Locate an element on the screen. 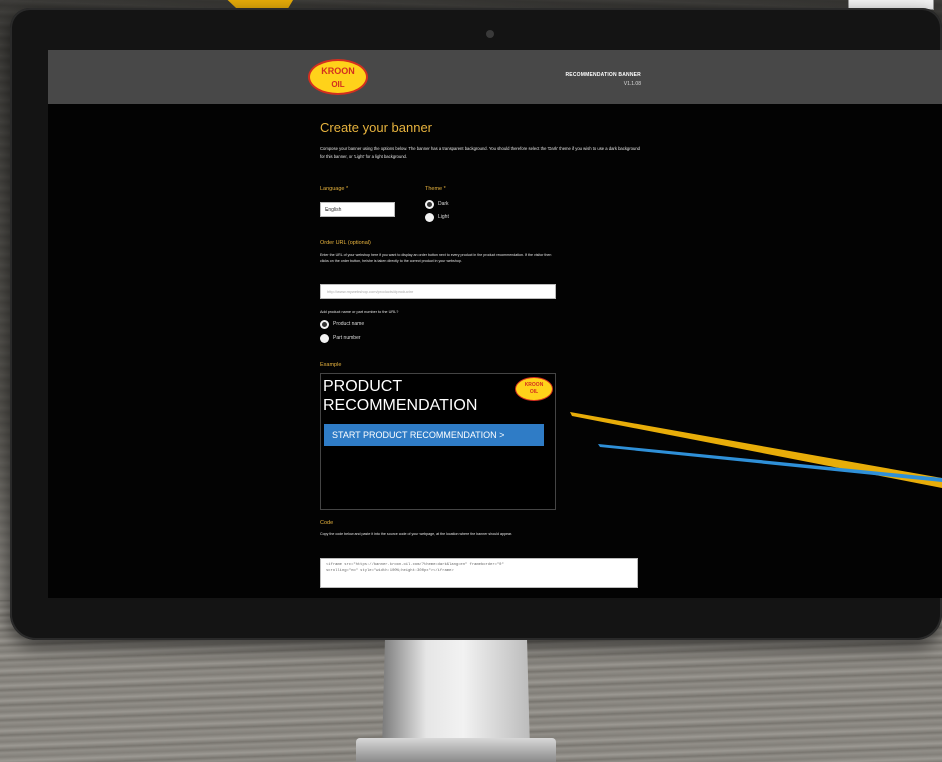 The image size is (942, 762). monitor-stand-base is located at coordinates (456, 750).